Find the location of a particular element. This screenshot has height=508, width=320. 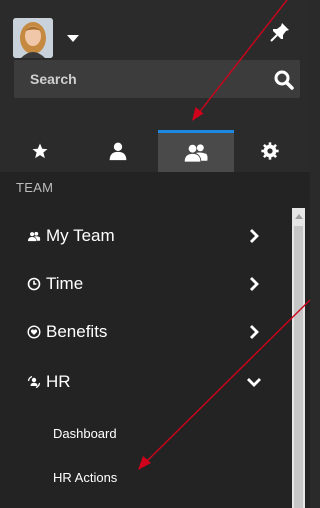

star-icon is located at coordinates (40, 151).